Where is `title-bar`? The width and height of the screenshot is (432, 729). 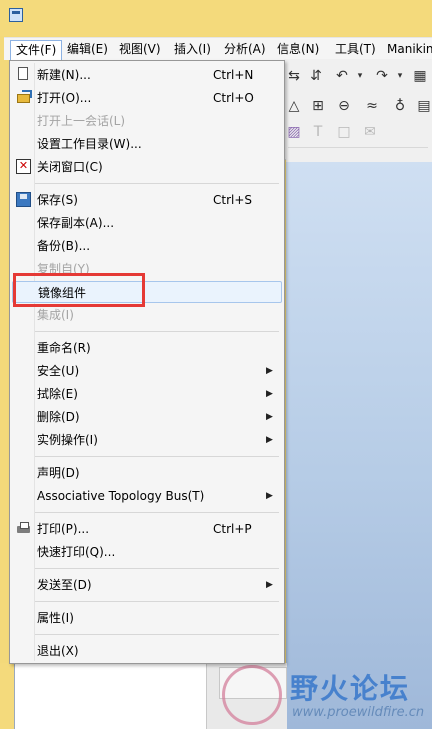
title-bar is located at coordinates (216, 18).